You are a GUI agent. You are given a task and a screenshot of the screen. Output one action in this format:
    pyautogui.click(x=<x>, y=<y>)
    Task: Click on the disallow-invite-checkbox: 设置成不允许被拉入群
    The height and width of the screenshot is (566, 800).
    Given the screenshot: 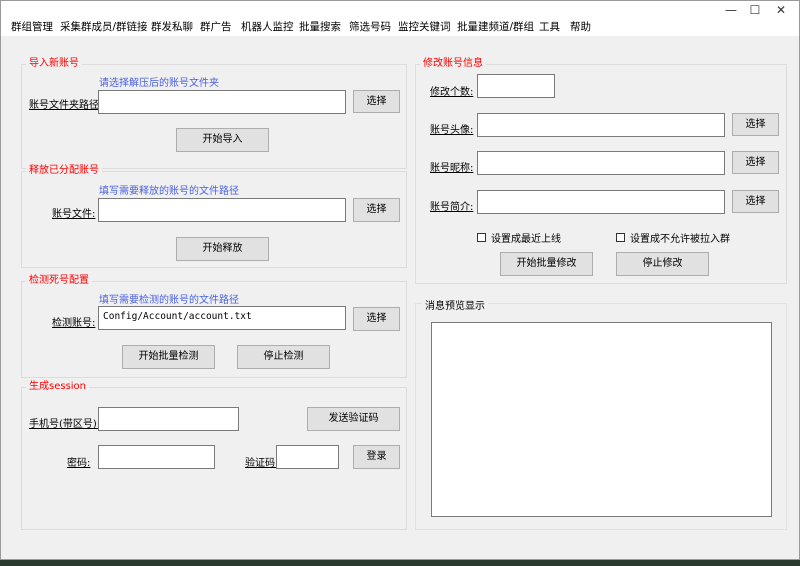 What is the action you would take?
    pyautogui.click(x=673, y=237)
    